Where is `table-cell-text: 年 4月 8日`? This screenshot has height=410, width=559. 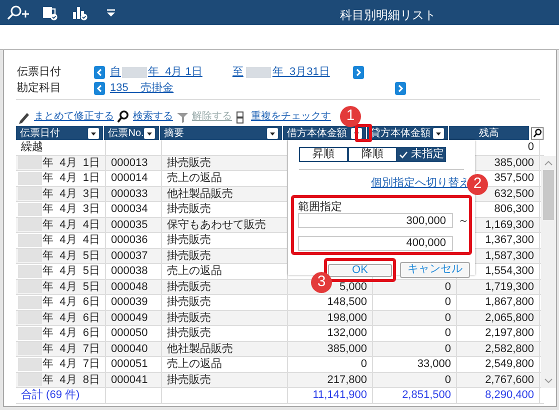 table-cell-text: 年 4月 8日 is located at coordinates (71, 380).